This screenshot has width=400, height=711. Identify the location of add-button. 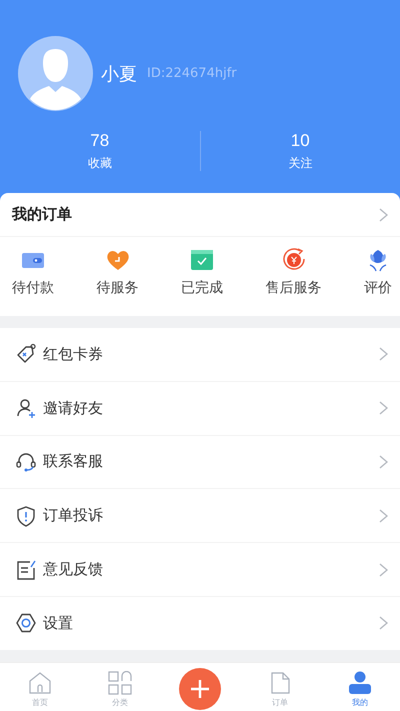
(200, 689).